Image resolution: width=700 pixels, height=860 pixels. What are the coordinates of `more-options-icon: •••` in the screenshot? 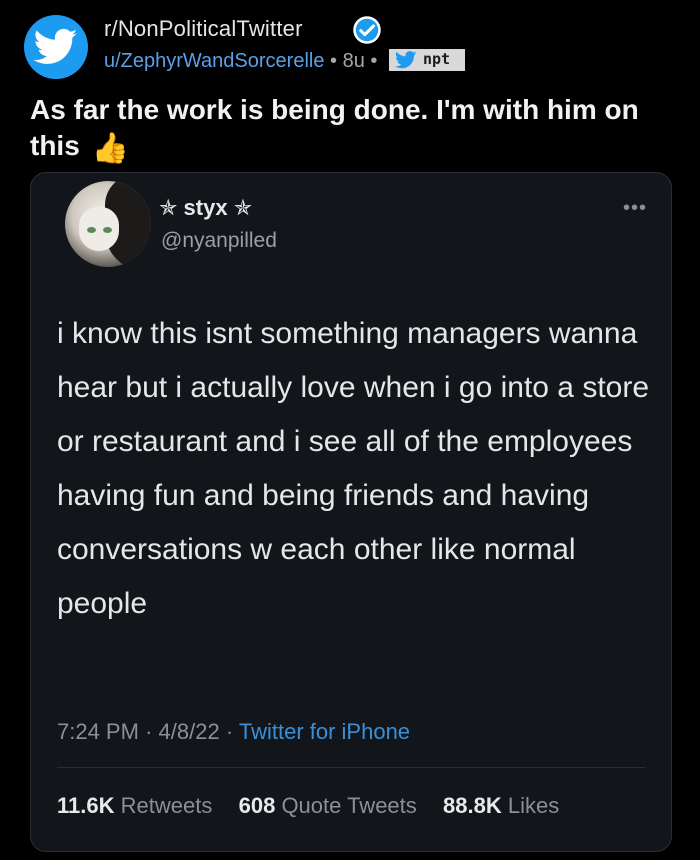 It's located at (635, 208).